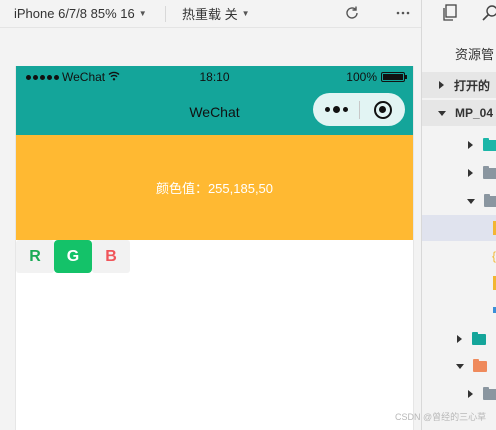  What do you see at coordinates (361, 77) in the screenshot?
I see `battery-label: 100%` at bounding box center [361, 77].